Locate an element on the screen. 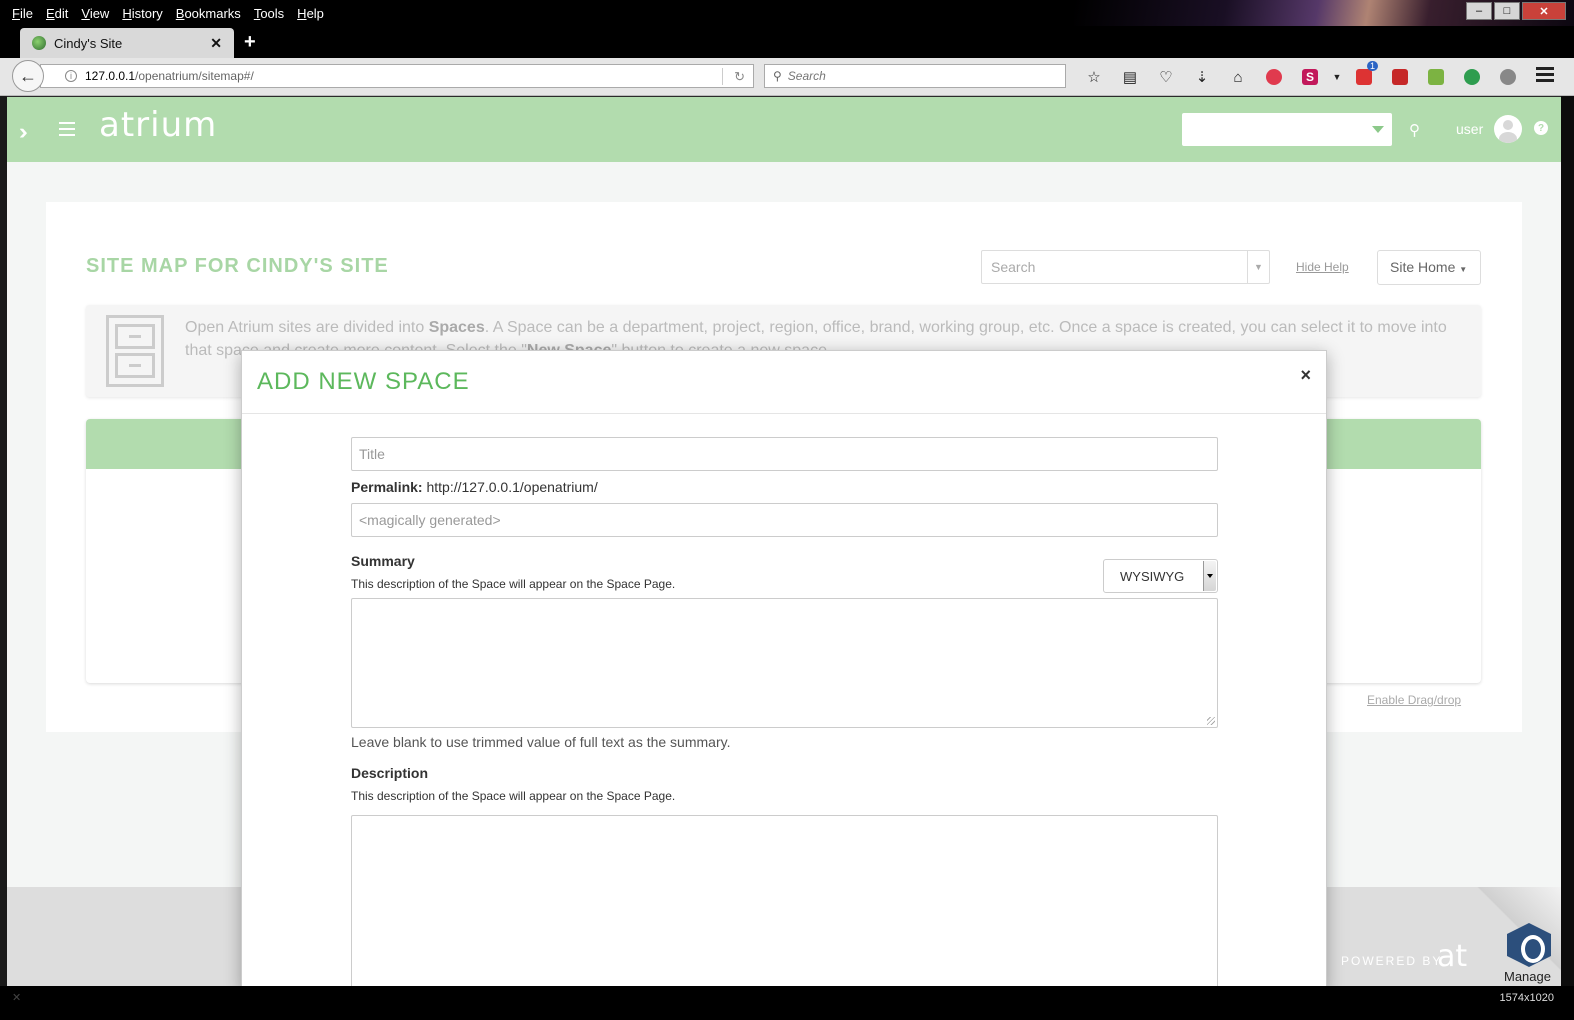  sitemap-search-placeholder: Search is located at coordinates (1013, 267).